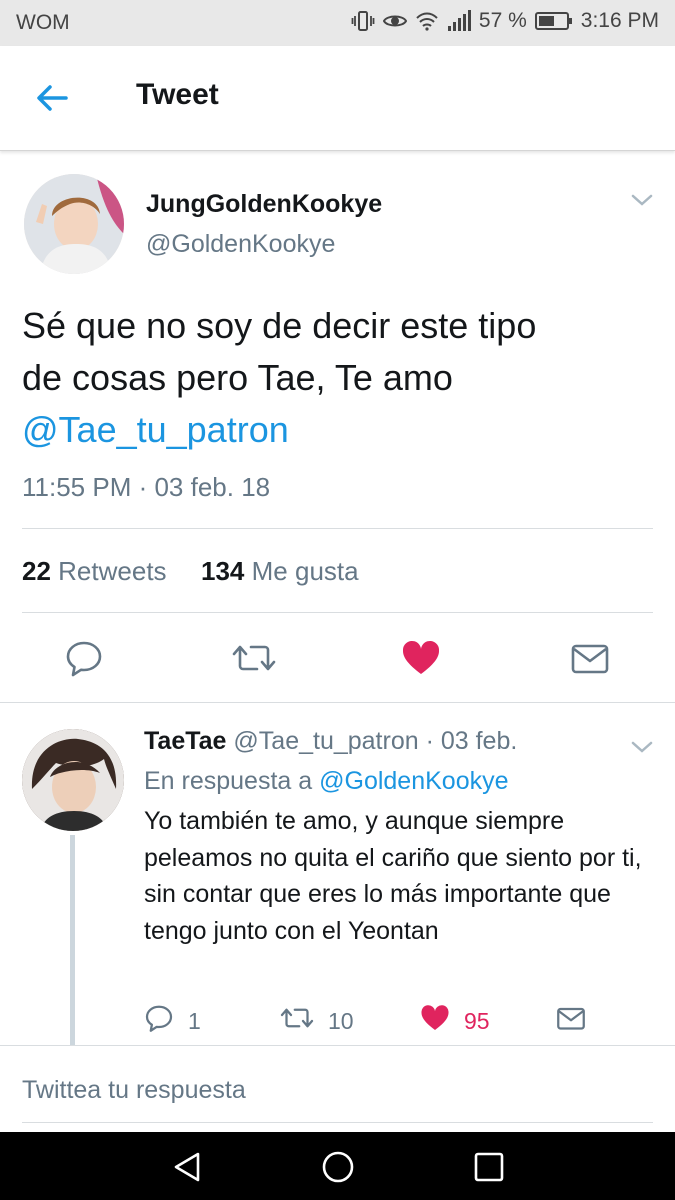  What do you see at coordinates (305, 571) in the screenshot?
I see `likes-label: Me gusta` at bounding box center [305, 571].